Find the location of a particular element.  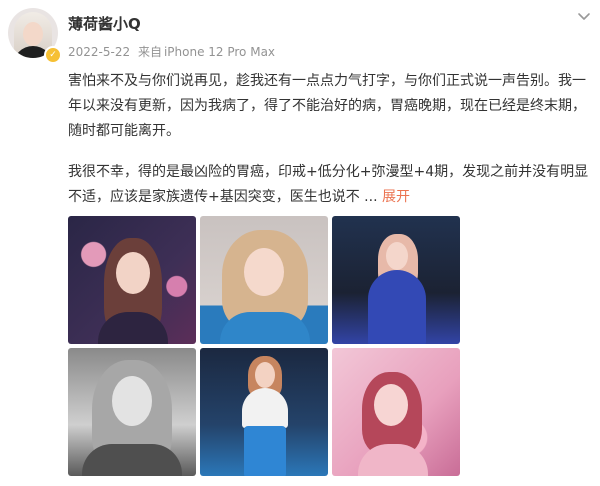

verified-badge-icon: ✓ is located at coordinates (53, 55).